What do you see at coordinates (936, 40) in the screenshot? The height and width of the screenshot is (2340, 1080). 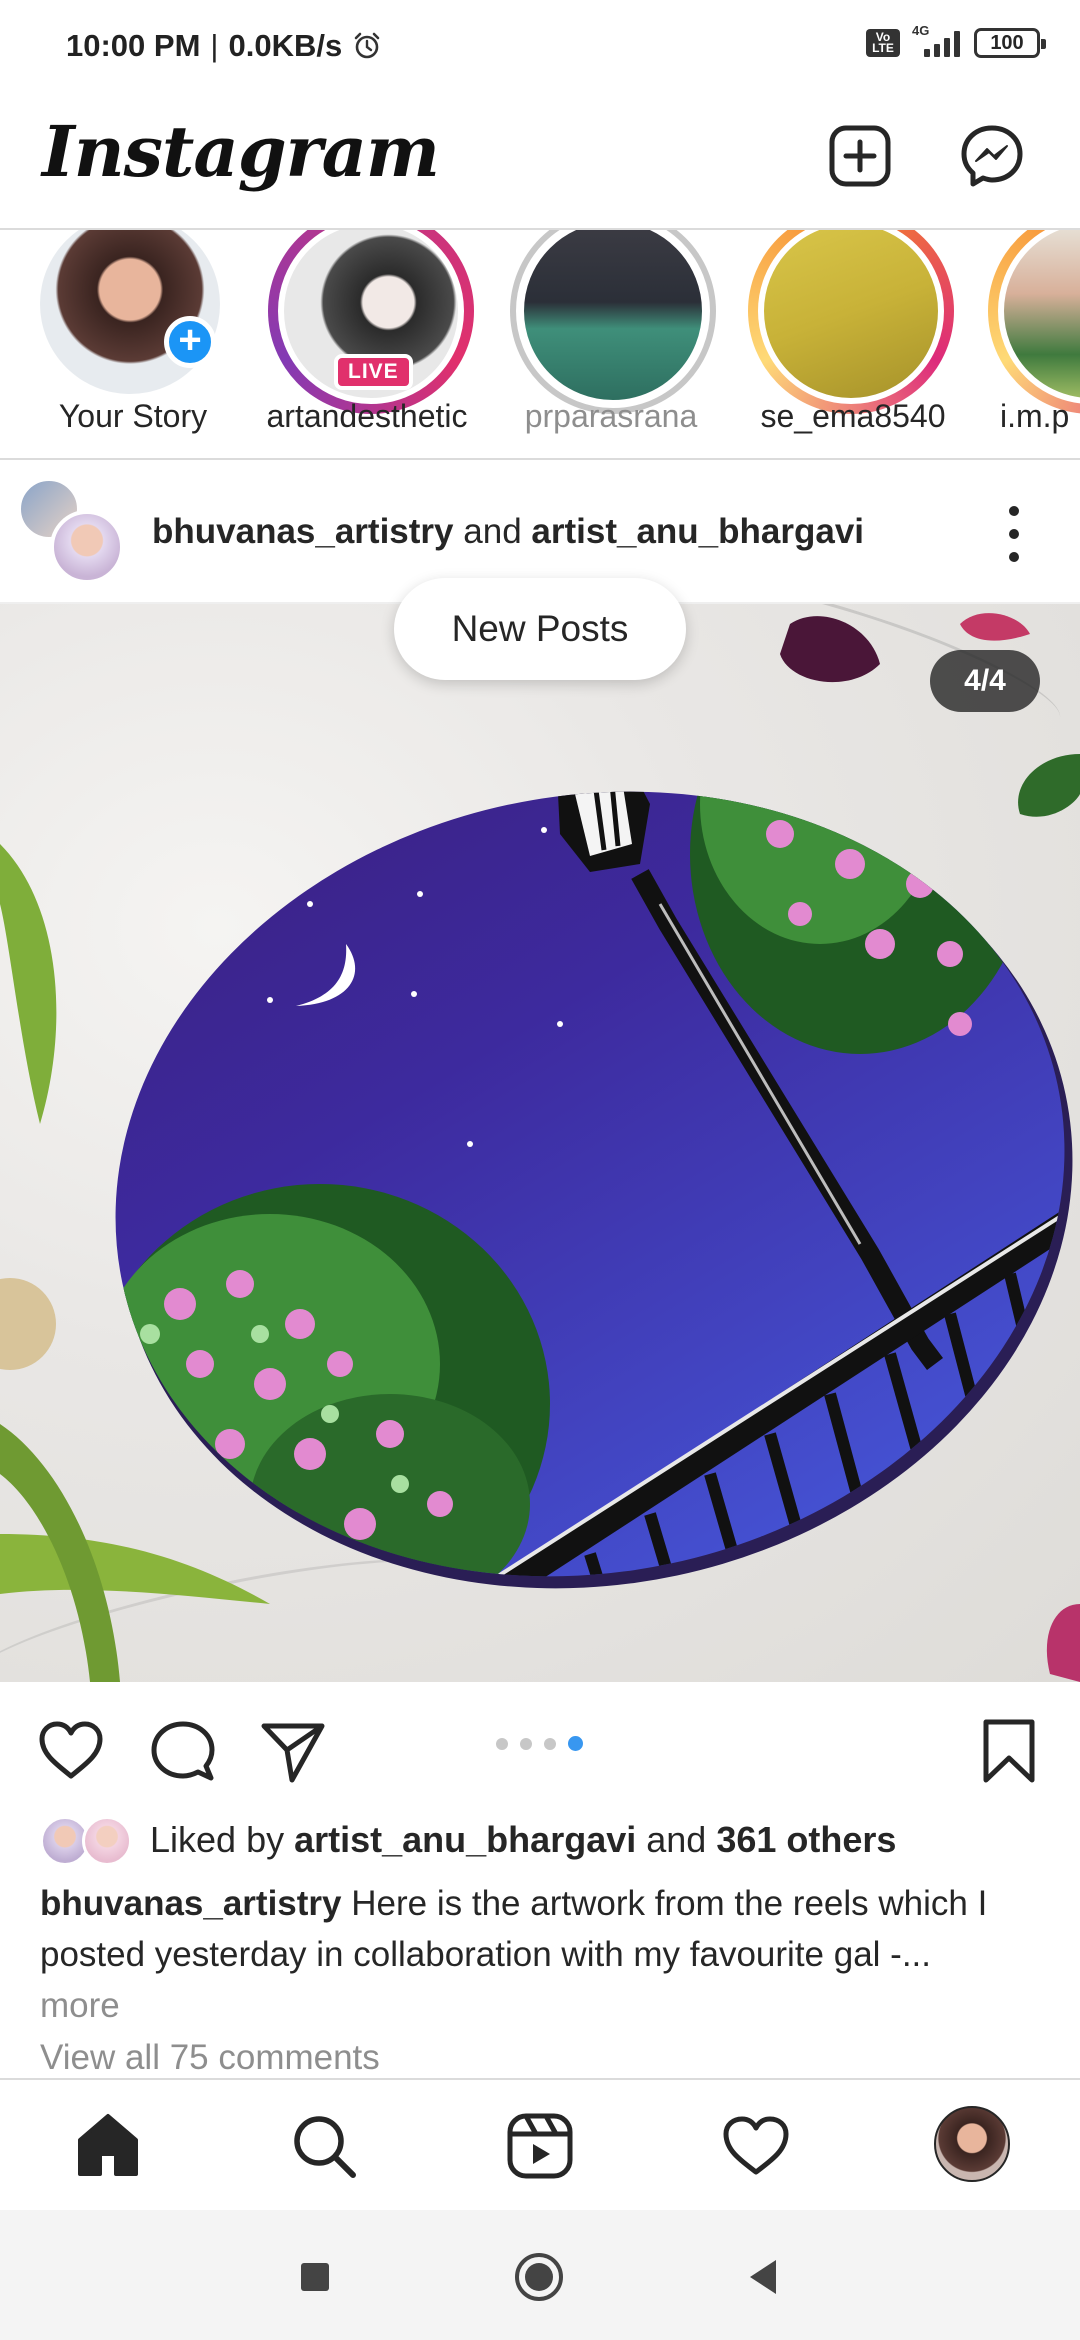 I see `signal-icon: 4G` at bounding box center [936, 40].